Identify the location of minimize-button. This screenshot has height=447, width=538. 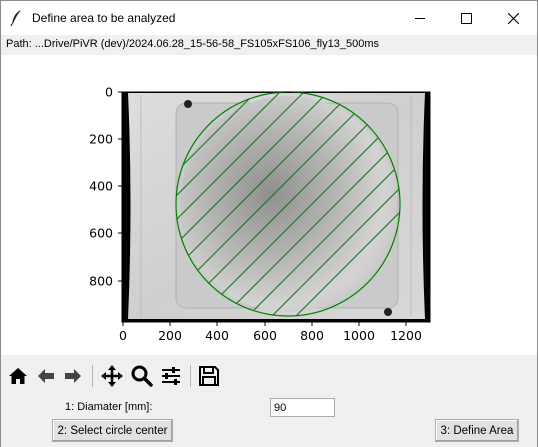
(420, 18).